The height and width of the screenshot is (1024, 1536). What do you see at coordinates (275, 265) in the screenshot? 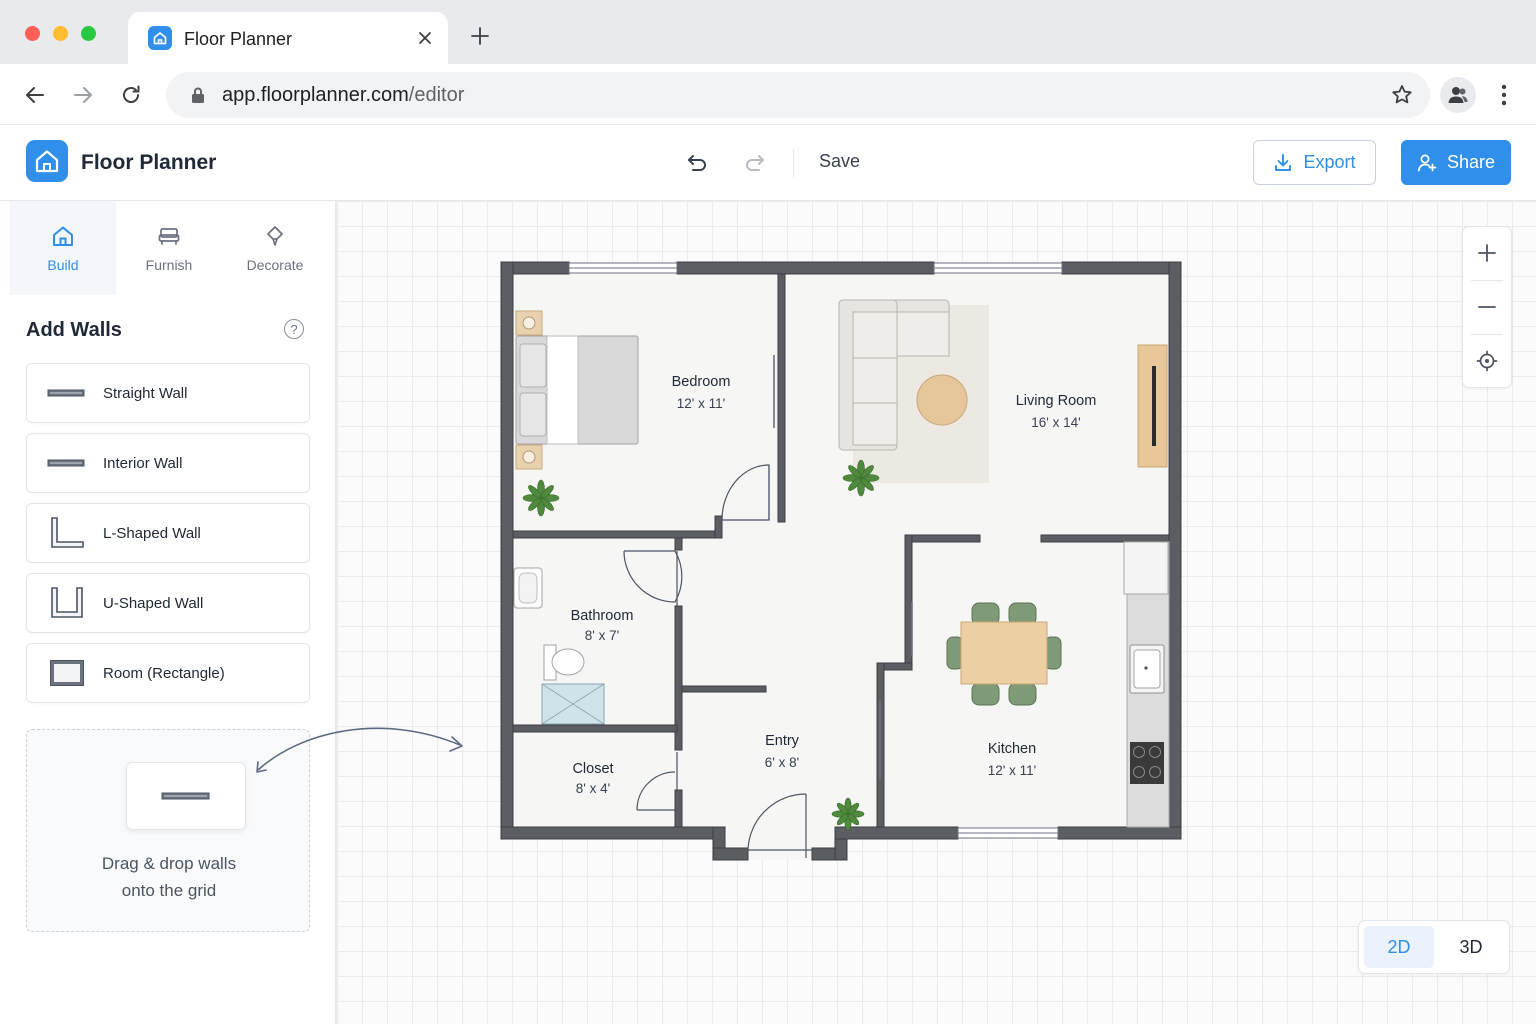
I see `tab-decorate-label: Decorate` at bounding box center [275, 265].